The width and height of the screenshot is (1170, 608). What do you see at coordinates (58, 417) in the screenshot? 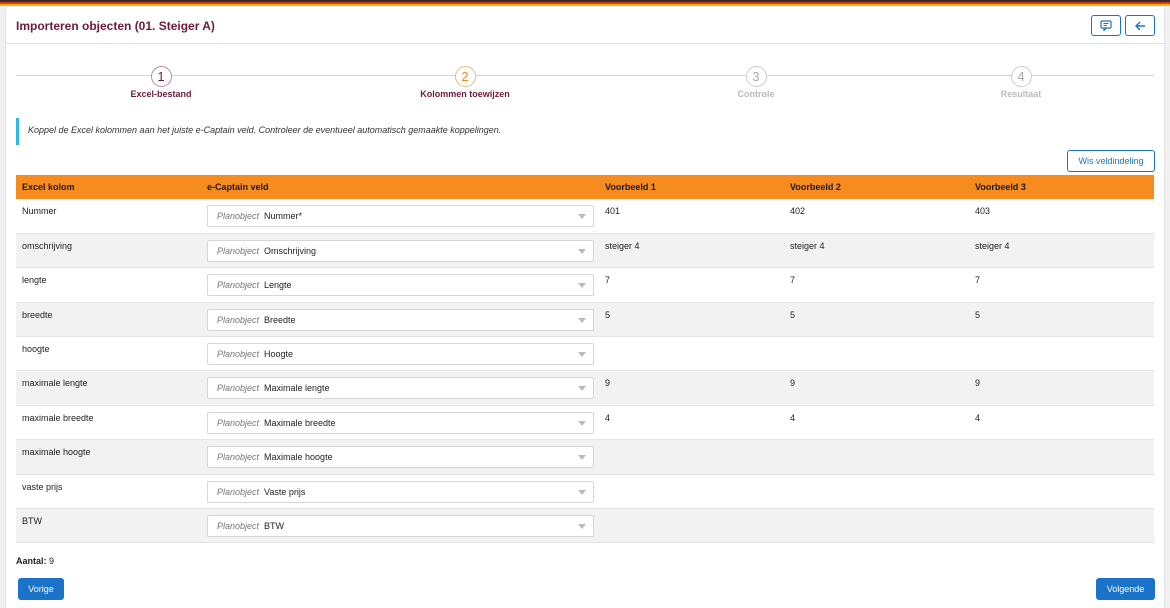
I see `excel-column-cell: maximale breedte` at bounding box center [58, 417].